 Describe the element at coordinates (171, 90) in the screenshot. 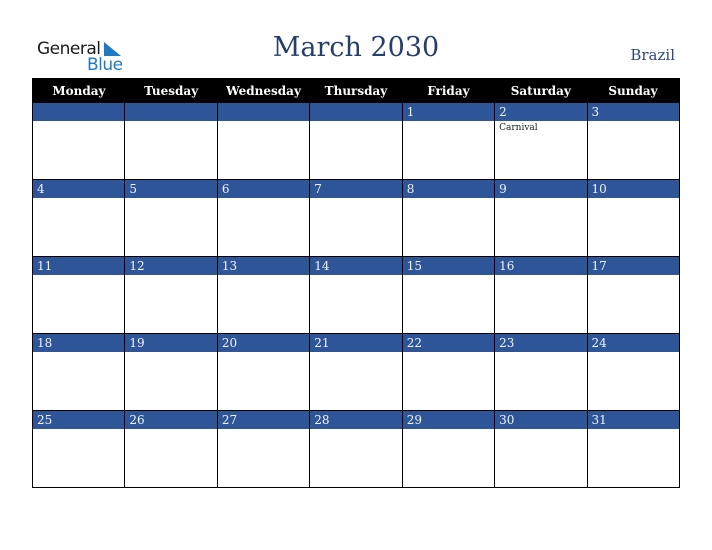

I see `weekday-header: Tuesday` at that location.